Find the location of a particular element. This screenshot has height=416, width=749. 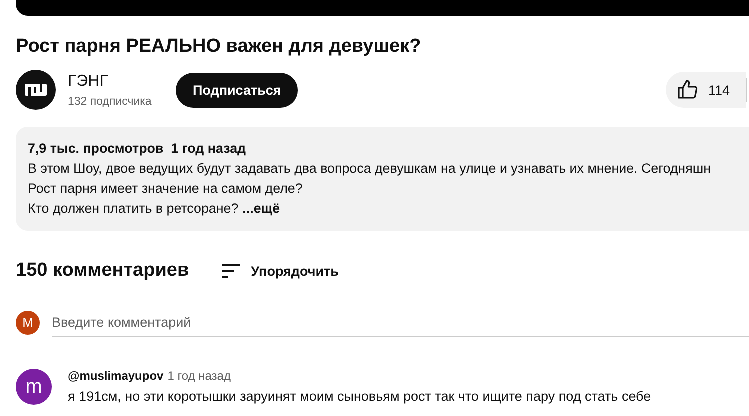

user-avatar: M is located at coordinates (28, 322).